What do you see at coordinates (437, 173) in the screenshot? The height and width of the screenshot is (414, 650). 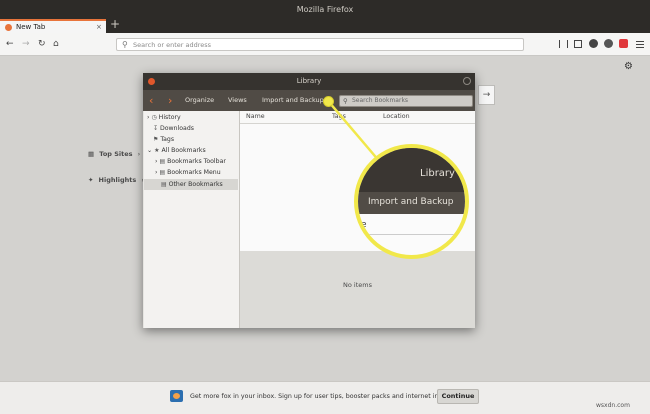 I see `zoom-library-title: Library` at bounding box center [437, 173].